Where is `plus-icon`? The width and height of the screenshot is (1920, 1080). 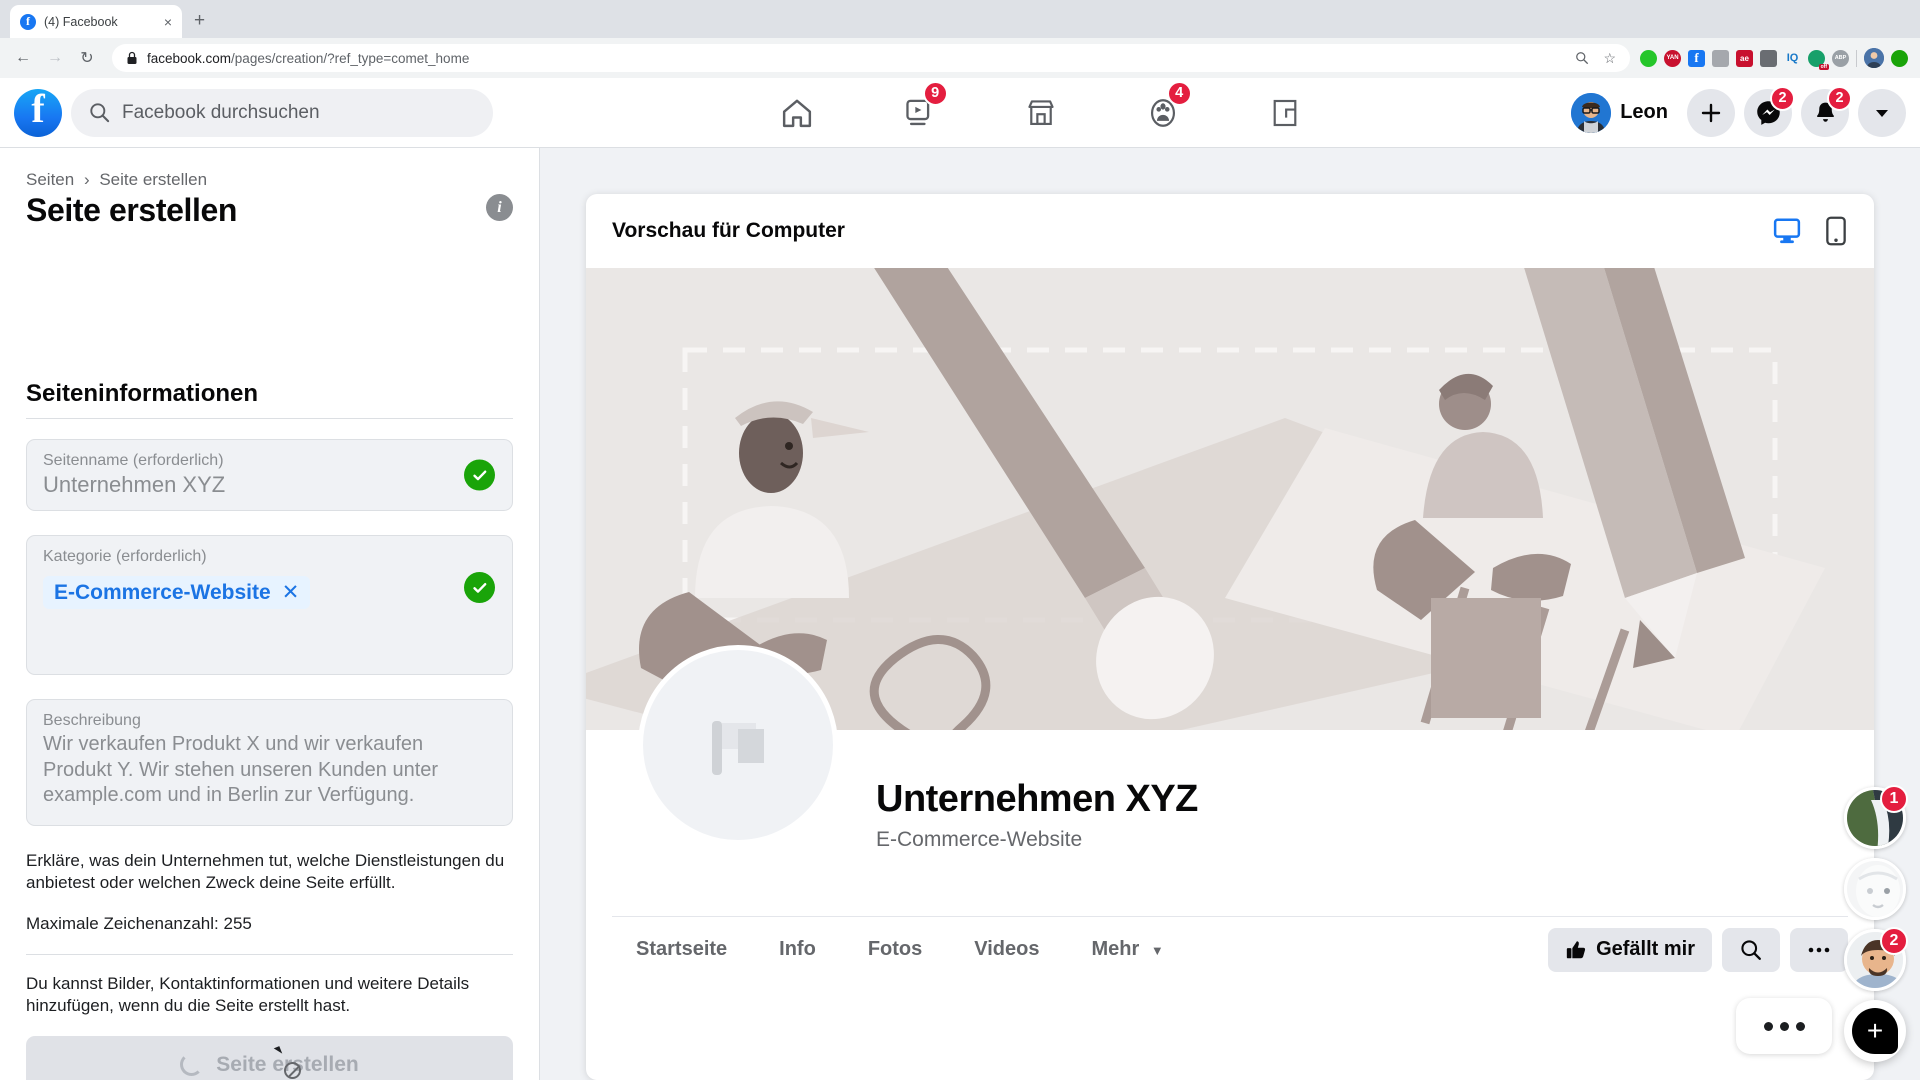 plus-icon is located at coordinates (1711, 112).